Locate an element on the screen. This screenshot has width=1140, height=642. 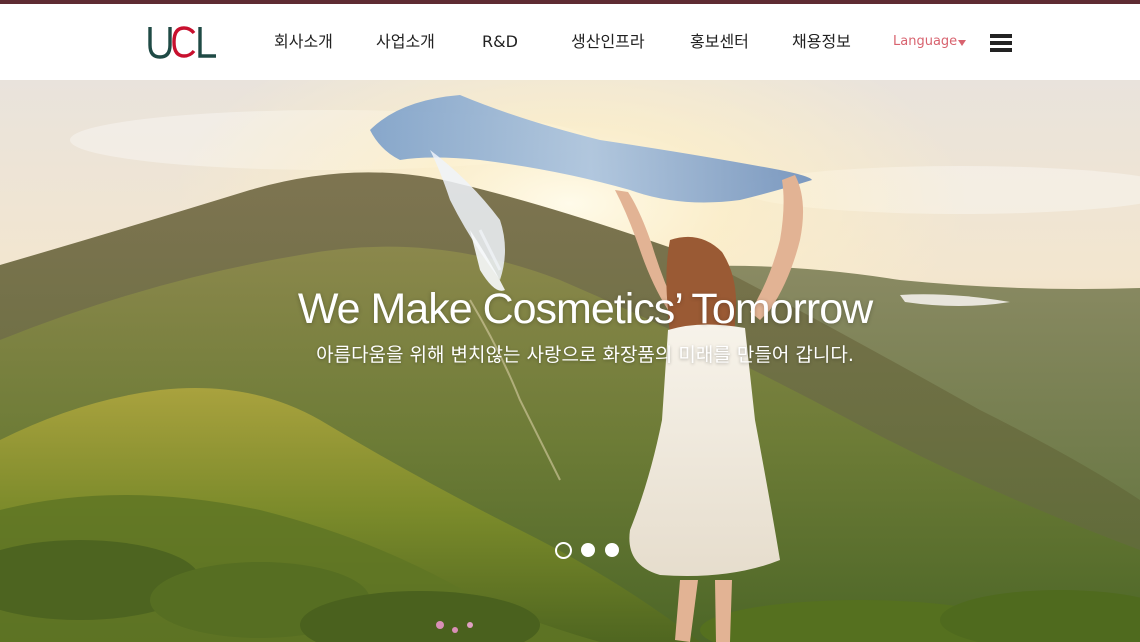
ucl-logo-icon is located at coordinates (182, 42).